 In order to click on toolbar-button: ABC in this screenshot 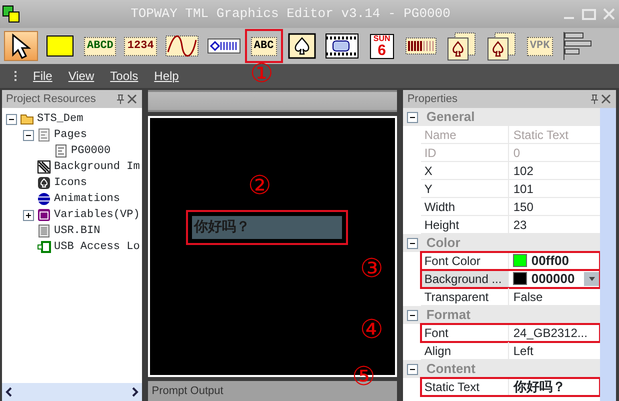, I will do `click(263, 46)`.